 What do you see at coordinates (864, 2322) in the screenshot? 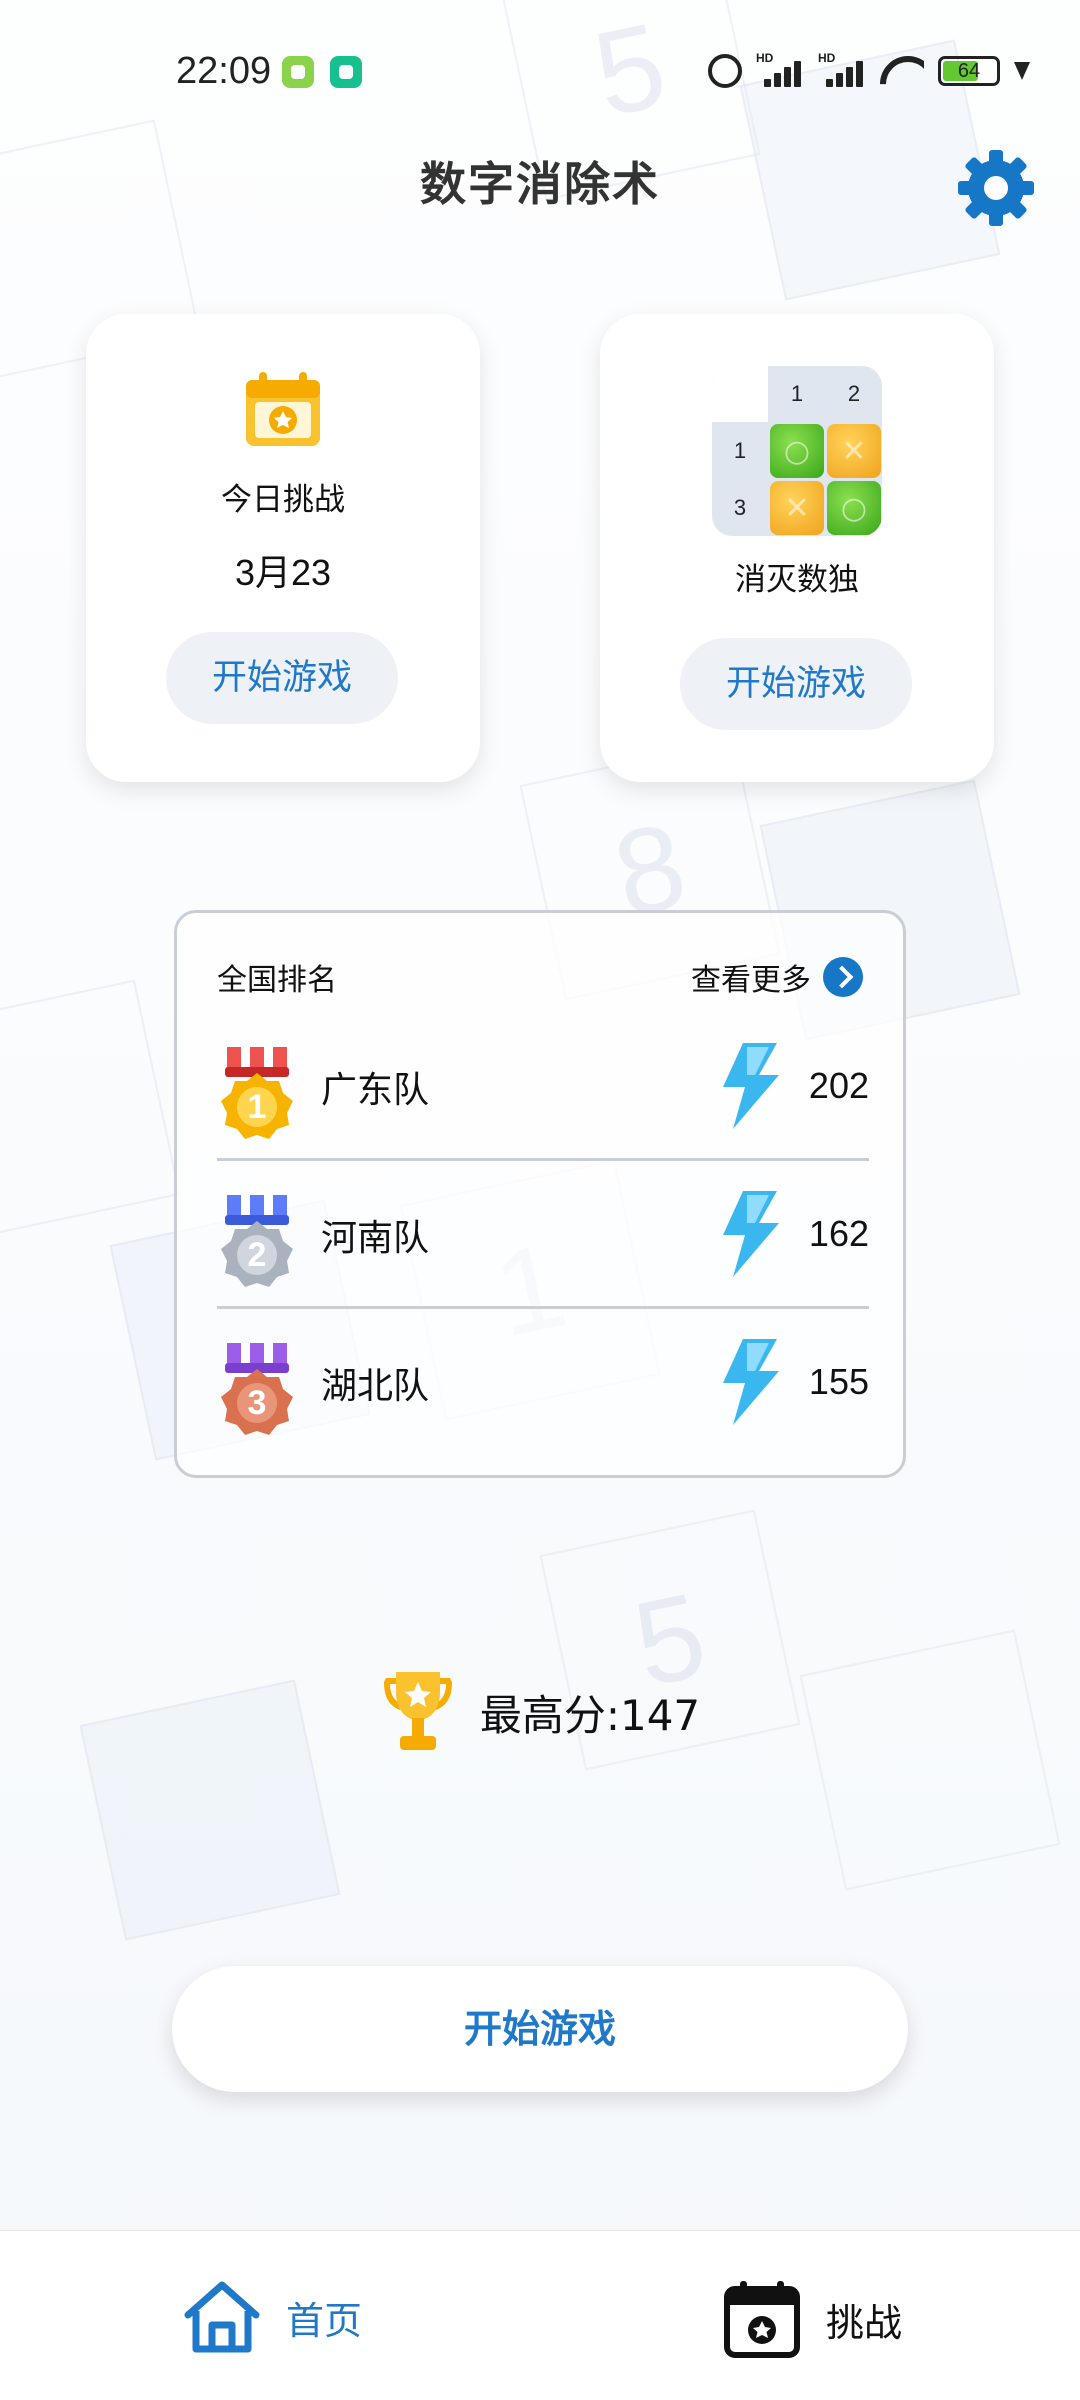
I see `nav-challenge-label: 挑战` at bounding box center [864, 2322].